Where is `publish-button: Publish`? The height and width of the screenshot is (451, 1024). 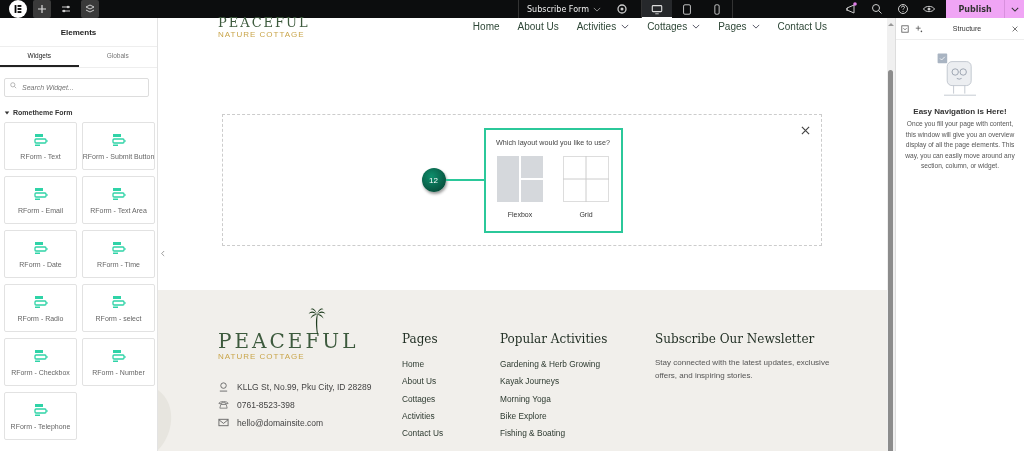 publish-button: Publish is located at coordinates (975, 9).